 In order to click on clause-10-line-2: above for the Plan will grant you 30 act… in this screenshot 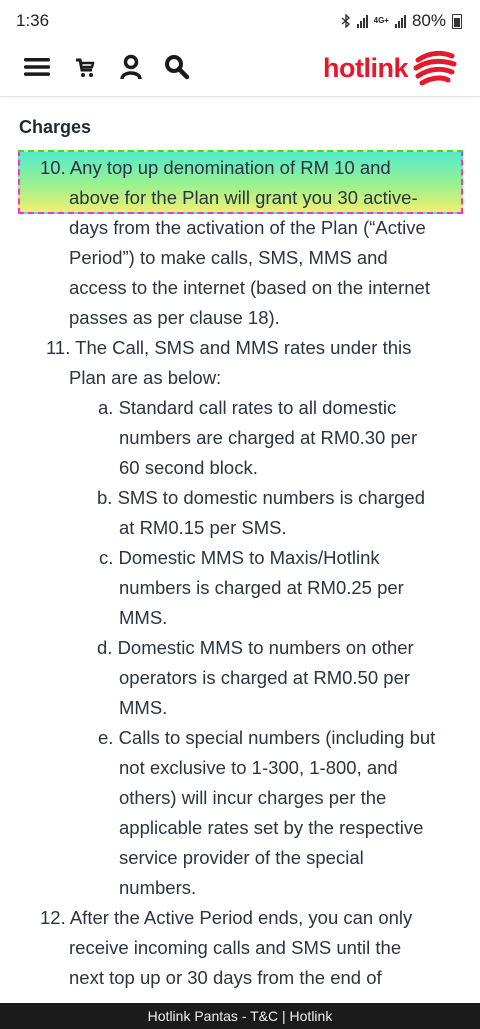, I will do `click(243, 197)`.